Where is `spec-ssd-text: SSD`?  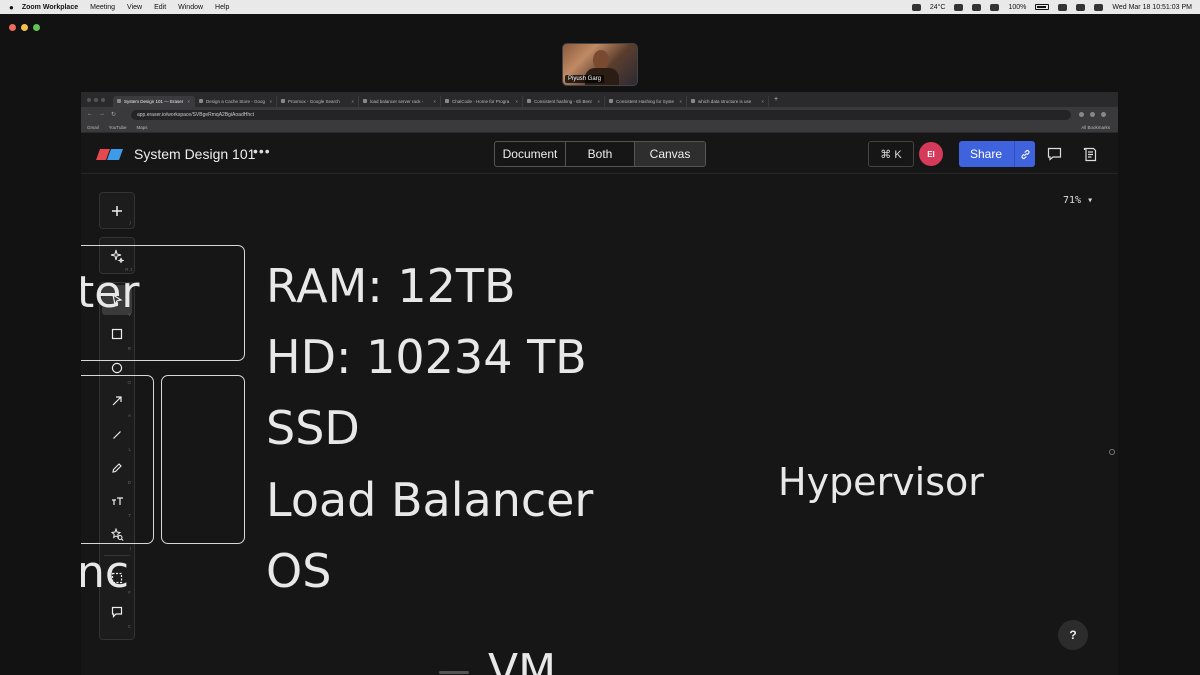
spec-ssd-text: SSD is located at coordinates (313, 428).